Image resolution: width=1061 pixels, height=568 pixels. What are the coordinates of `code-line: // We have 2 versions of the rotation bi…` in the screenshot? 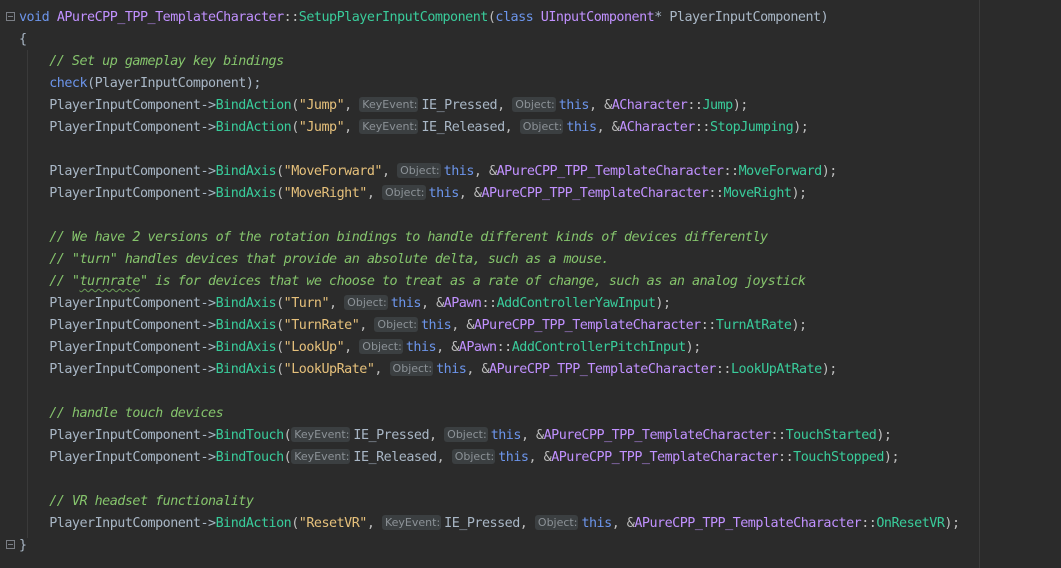 It's located at (489, 238).